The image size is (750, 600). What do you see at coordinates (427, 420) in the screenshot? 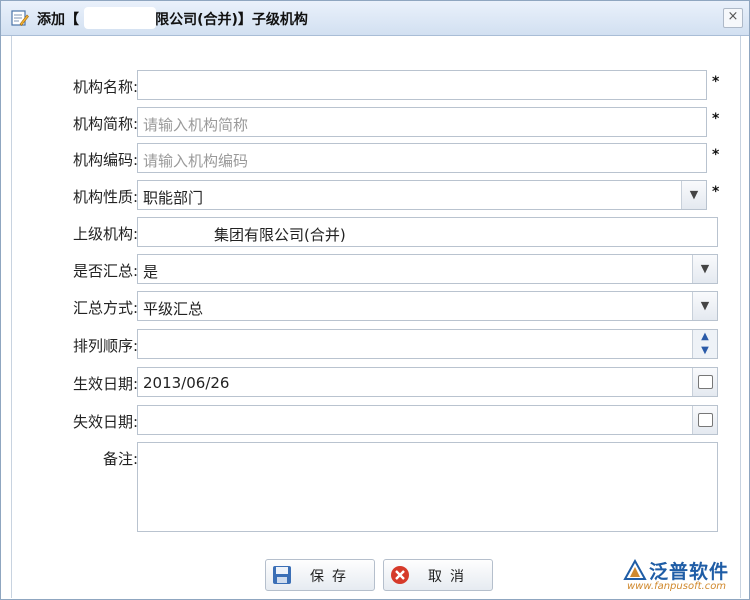
I see `expiry-date-input` at bounding box center [427, 420].